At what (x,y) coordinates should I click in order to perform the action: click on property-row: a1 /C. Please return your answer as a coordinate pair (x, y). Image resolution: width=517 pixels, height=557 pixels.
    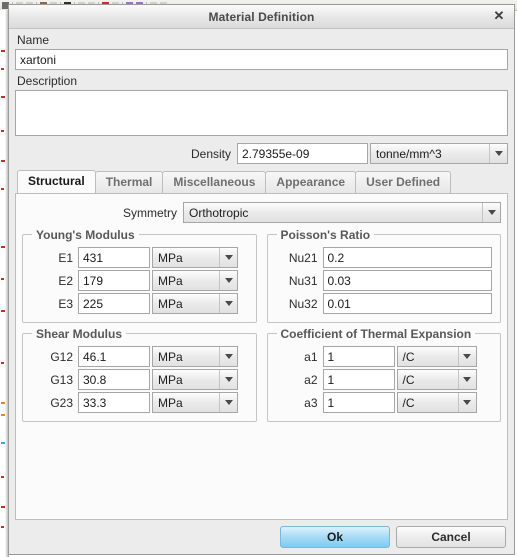
    Looking at the image, I should click on (384, 356).